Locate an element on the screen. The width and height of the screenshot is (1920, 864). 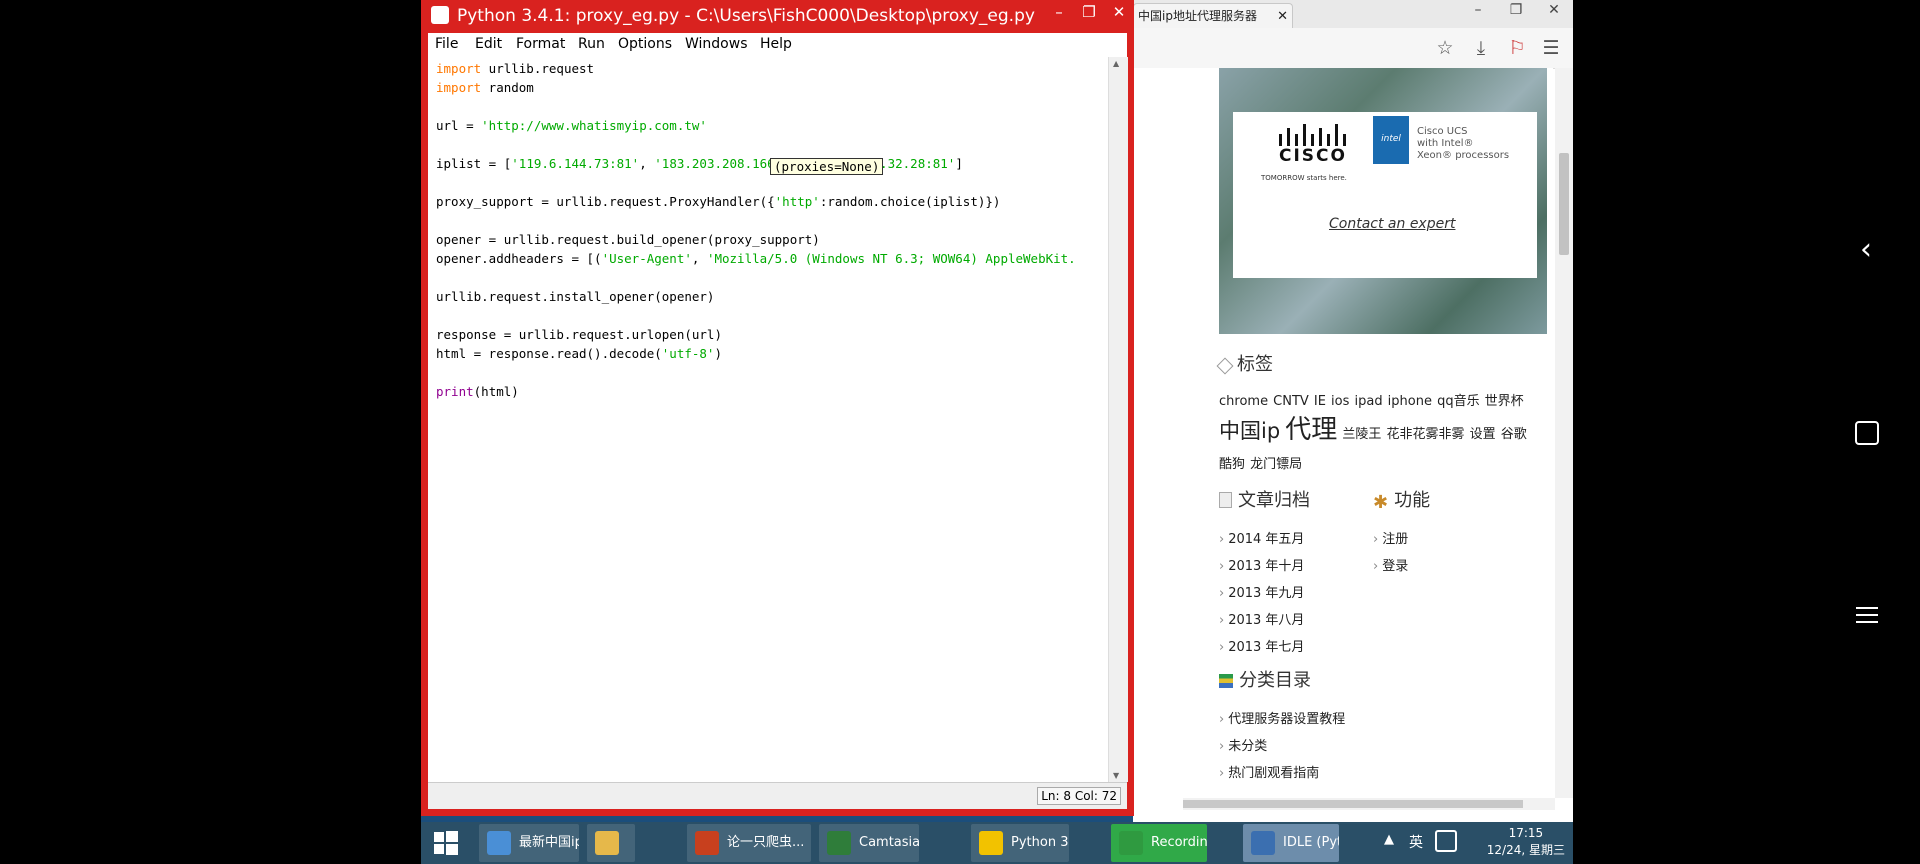
cisco-brand: CISCO is located at coordinates (1313, 156).